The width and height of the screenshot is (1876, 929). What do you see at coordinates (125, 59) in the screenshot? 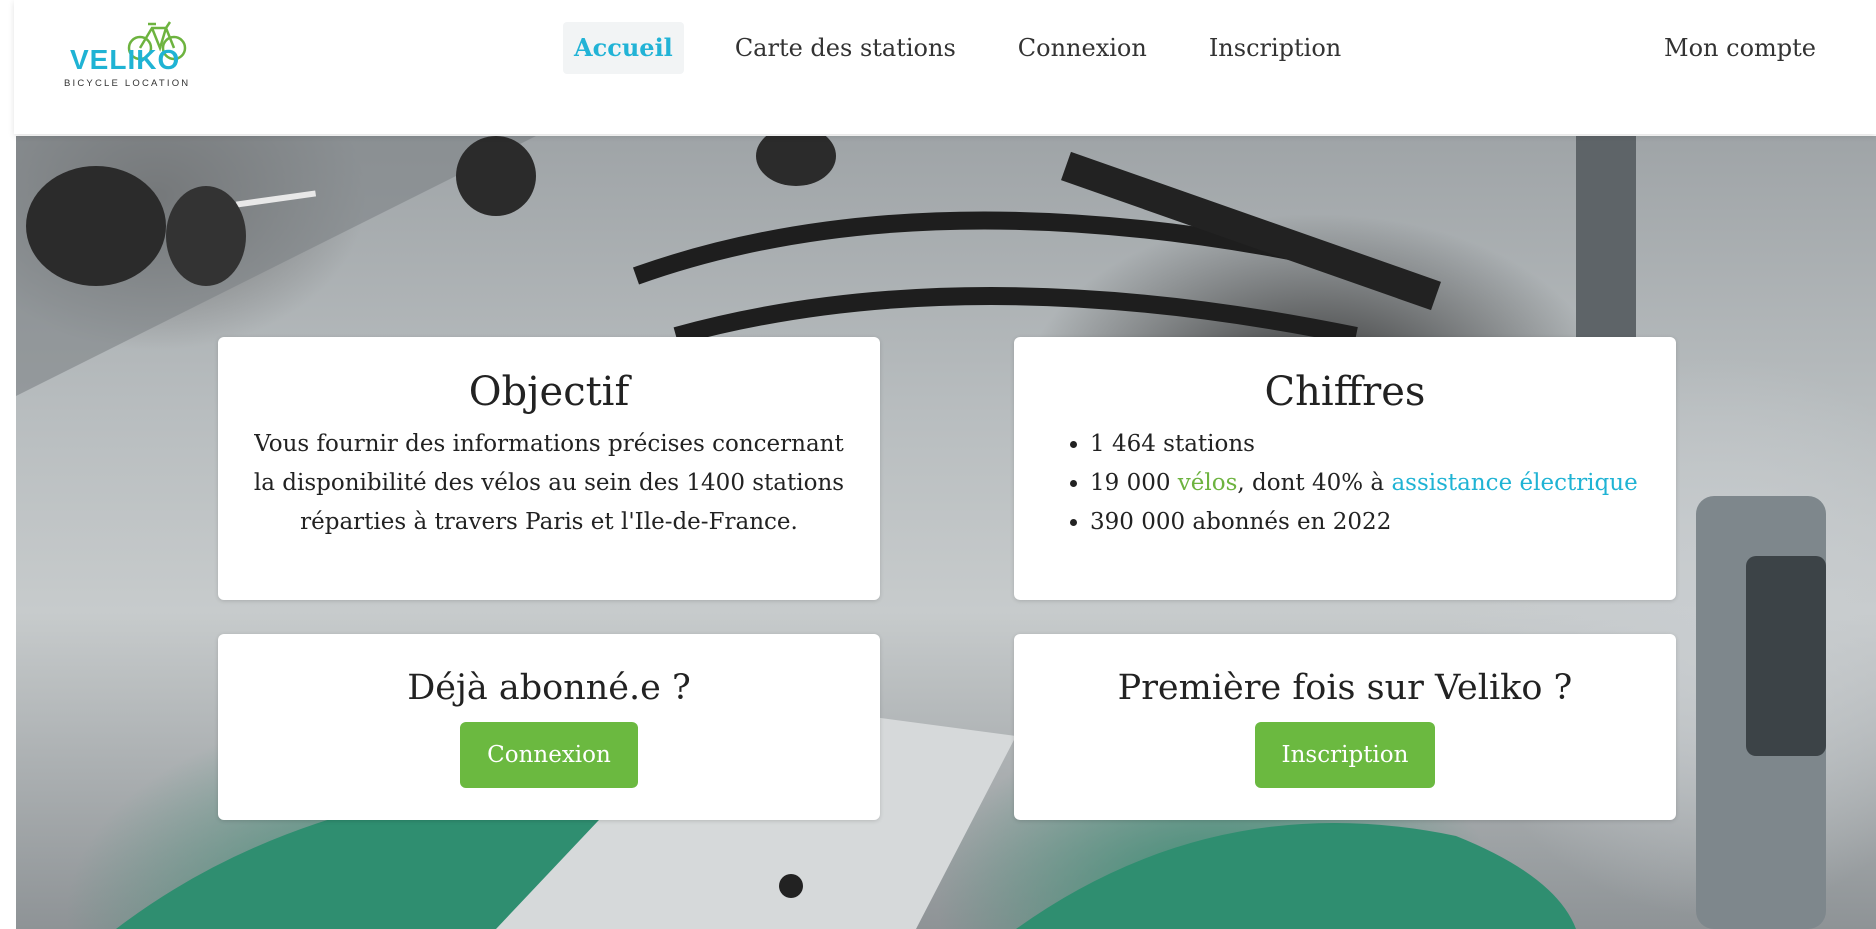
I see `logo-wordmark: VELIKO` at bounding box center [125, 59].